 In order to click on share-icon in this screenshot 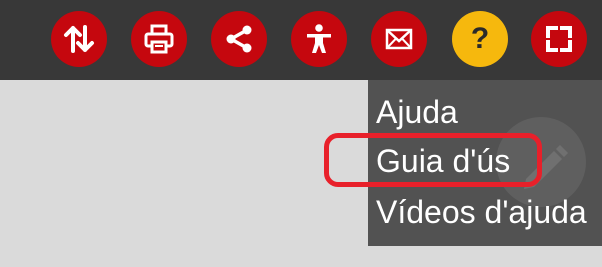, I will do `click(239, 39)`.